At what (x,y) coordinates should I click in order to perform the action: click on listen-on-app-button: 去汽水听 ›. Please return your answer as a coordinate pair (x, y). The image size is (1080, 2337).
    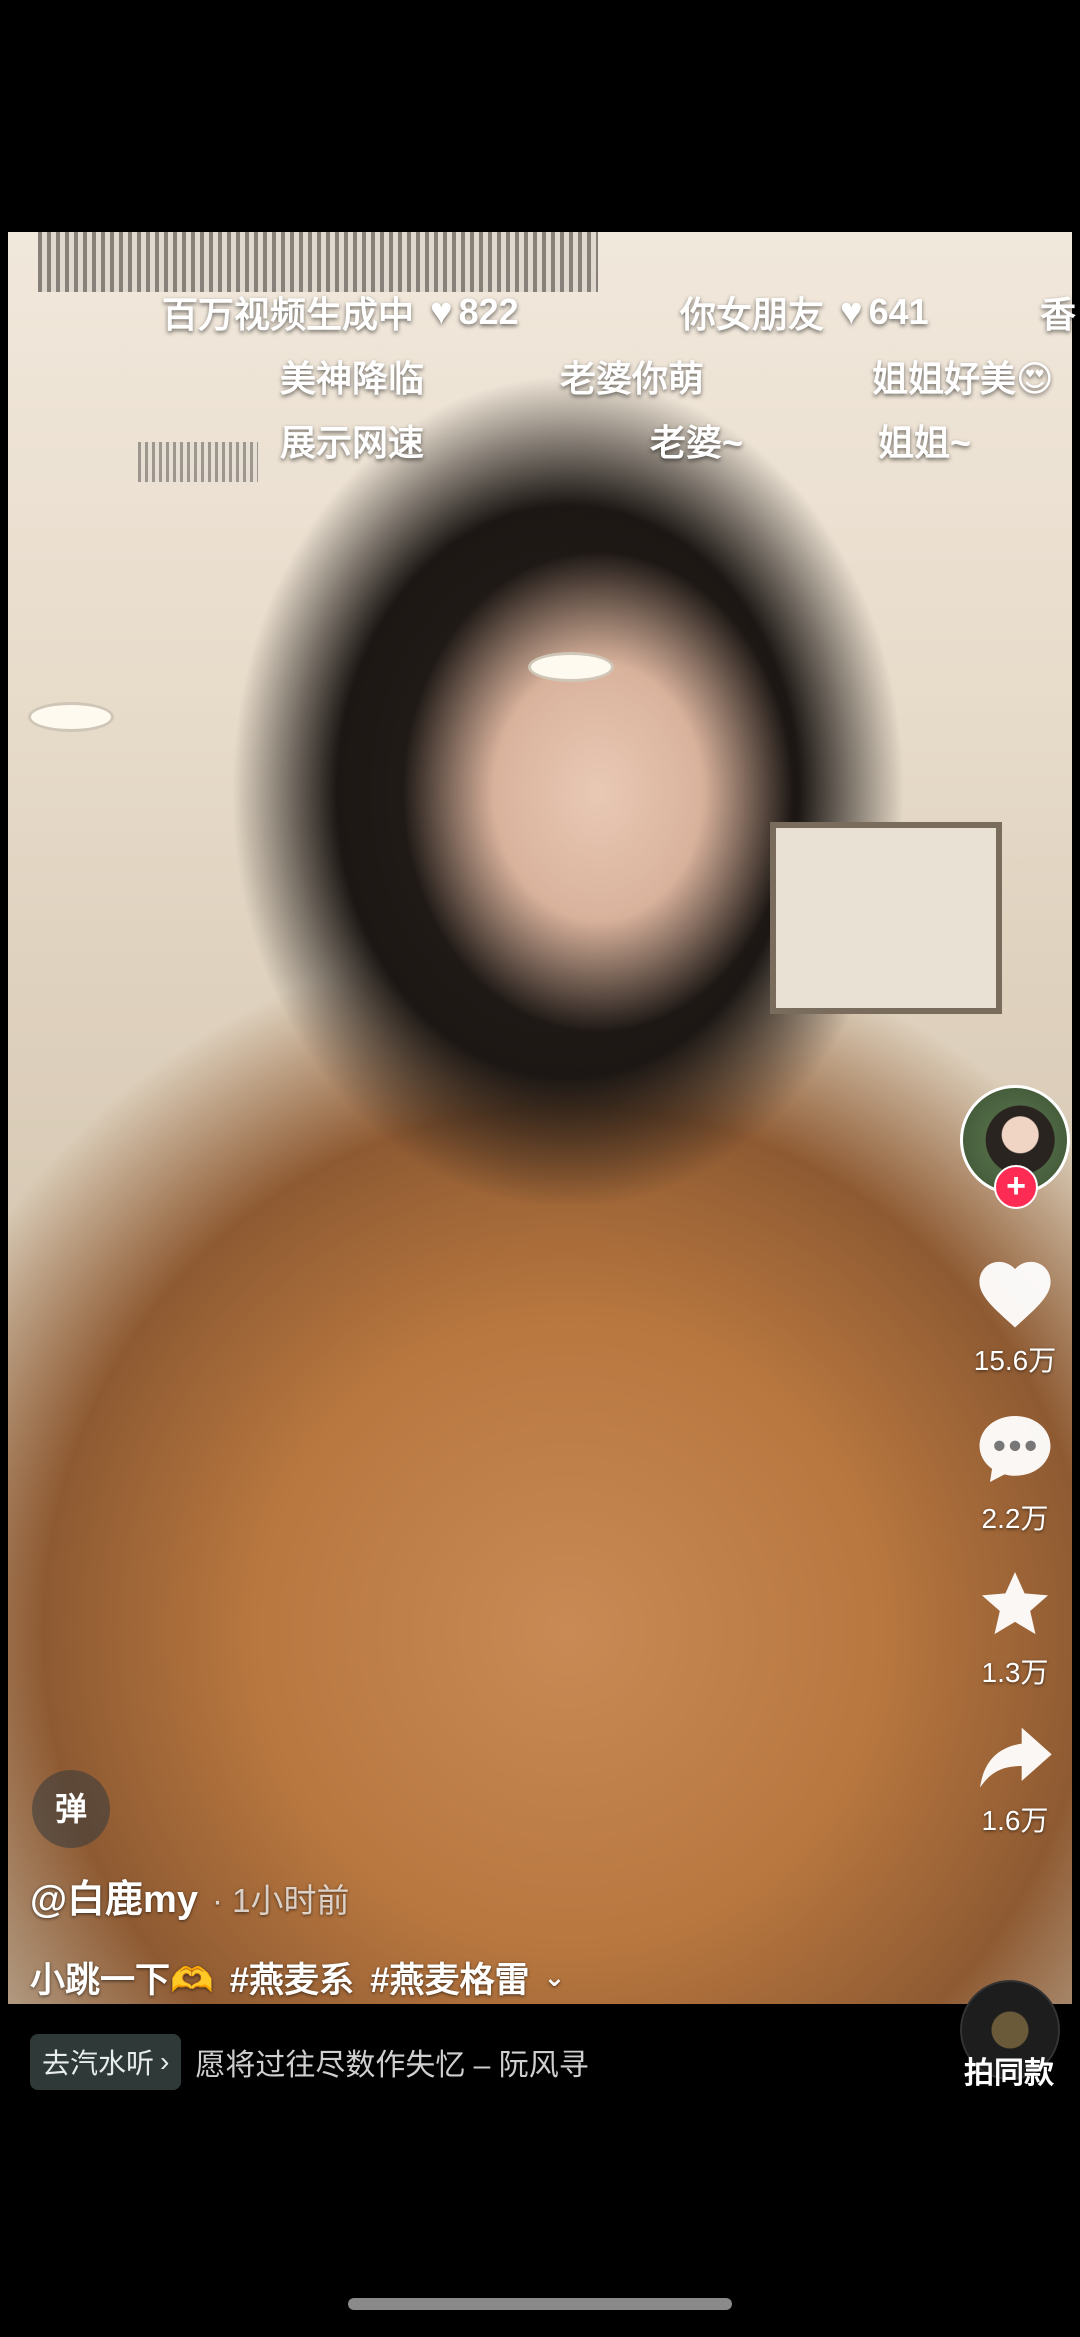
    Looking at the image, I should click on (106, 2062).